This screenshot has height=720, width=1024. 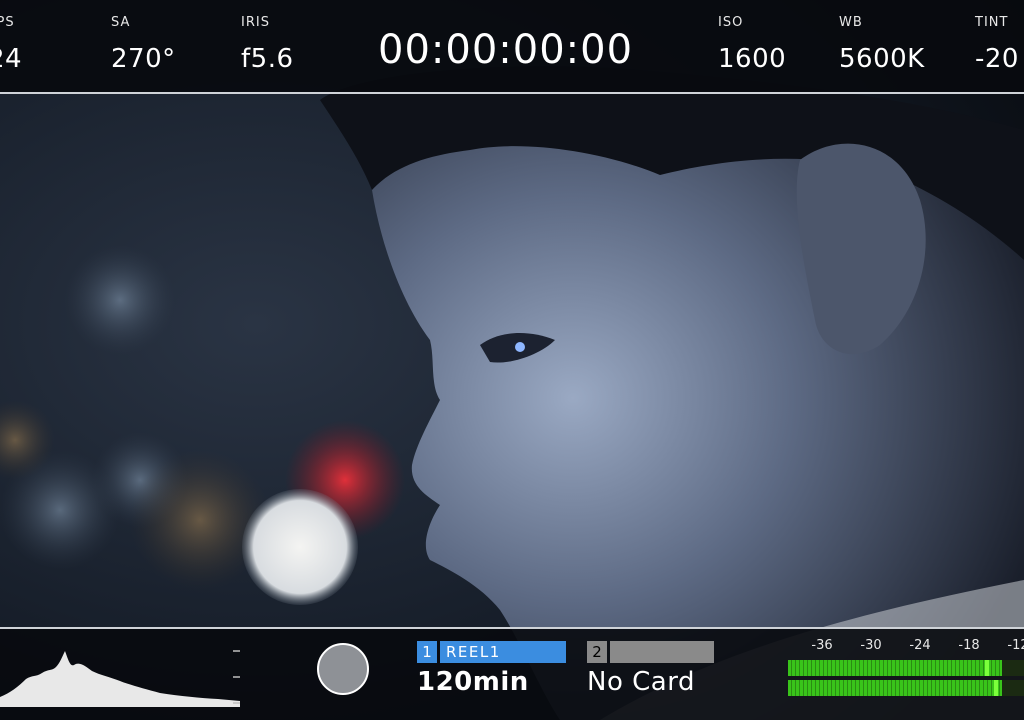 I want to click on card-slot-1: 1 REEL1 120min, so click(x=491, y=669).